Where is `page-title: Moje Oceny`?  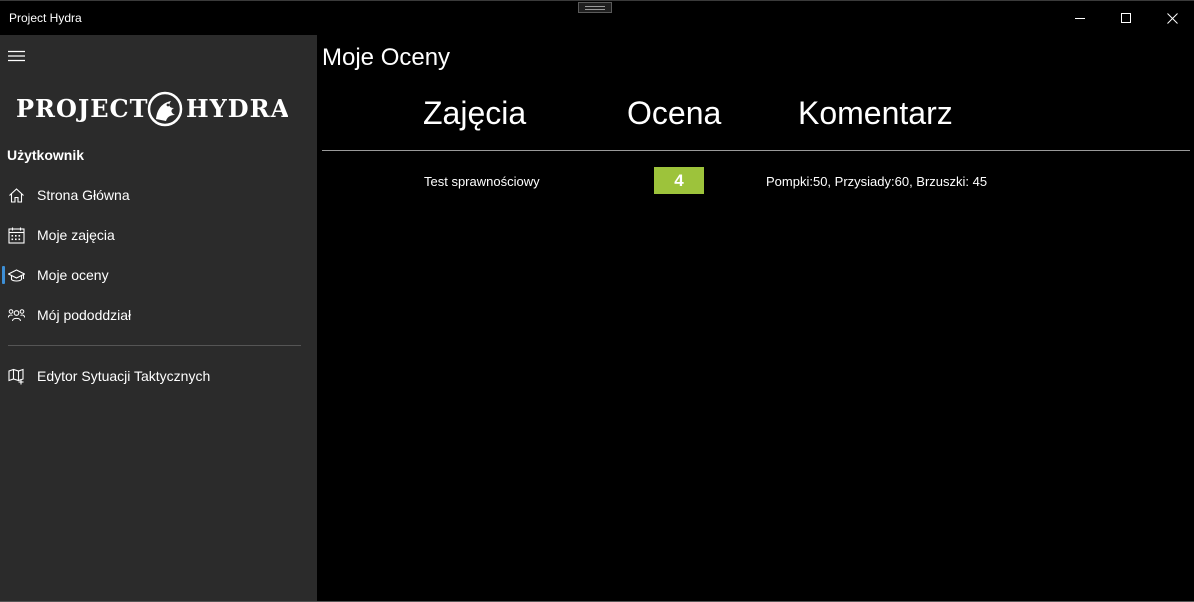
page-title: Moje Oceny is located at coordinates (386, 57).